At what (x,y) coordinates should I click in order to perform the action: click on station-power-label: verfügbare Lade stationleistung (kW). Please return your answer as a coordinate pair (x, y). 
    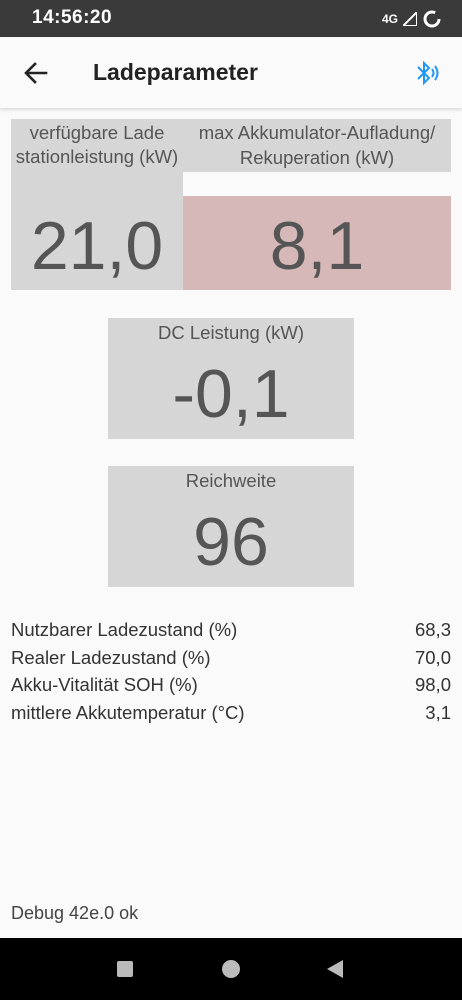
    Looking at the image, I should click on (97, 144).